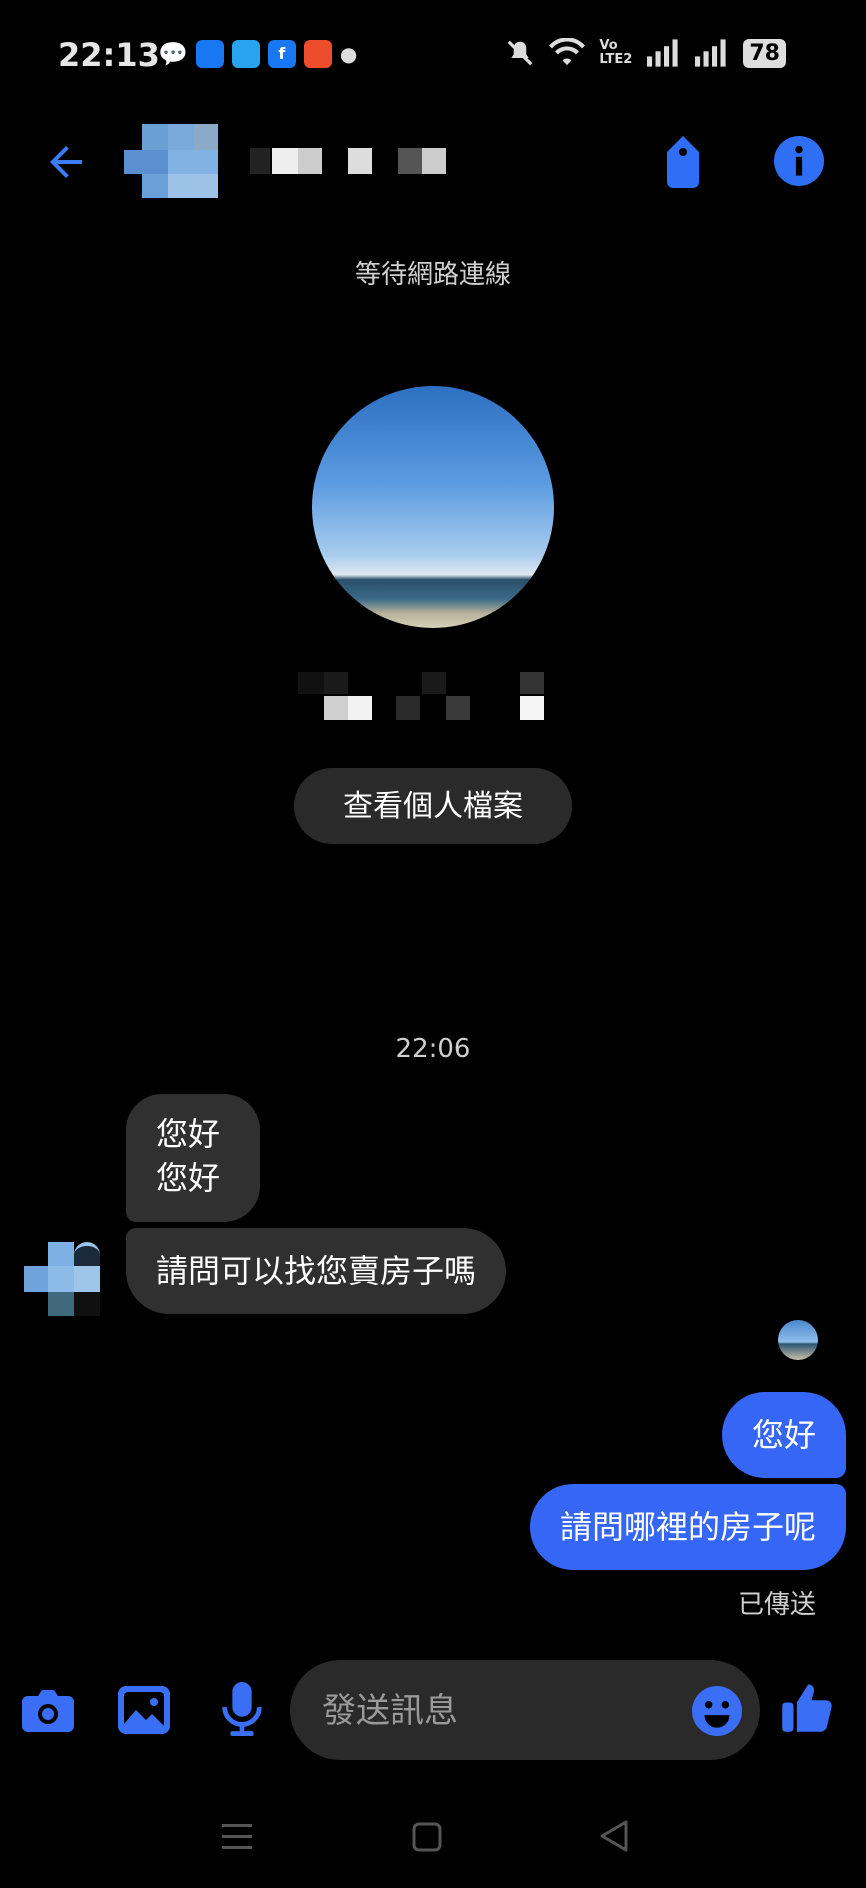 The image size is (866, 1888). I want to click on battery-indicator: 78, so click(764, 53).